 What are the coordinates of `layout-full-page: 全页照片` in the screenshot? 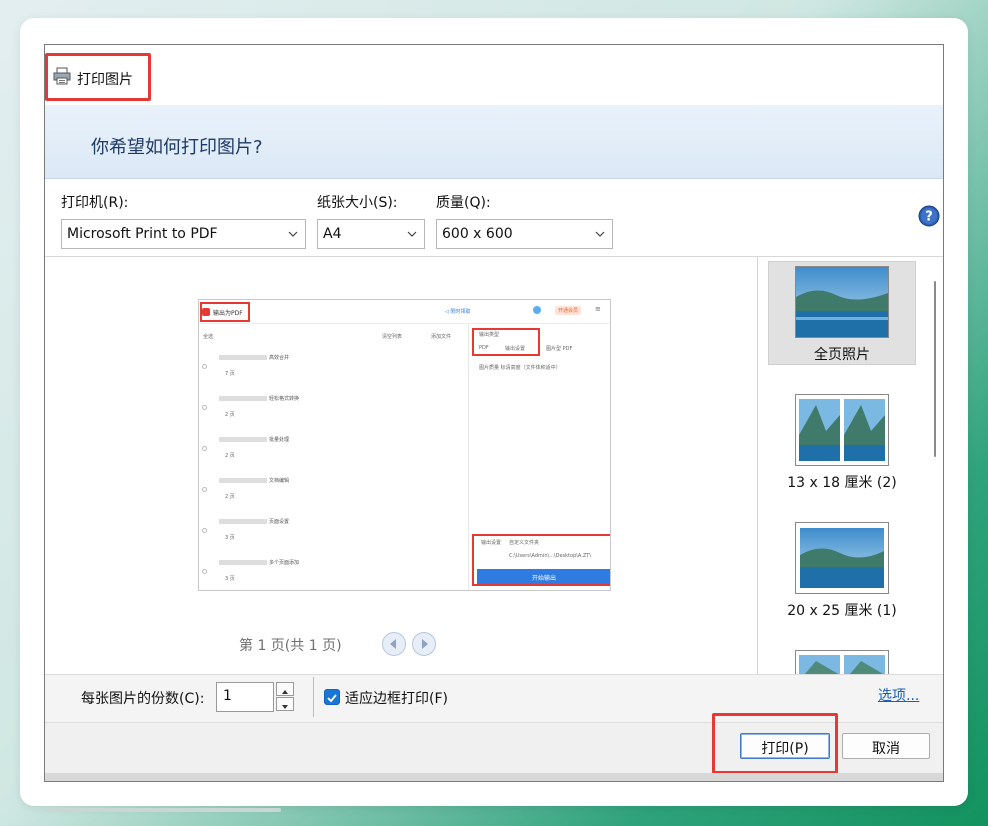 It's located at (842, 313).